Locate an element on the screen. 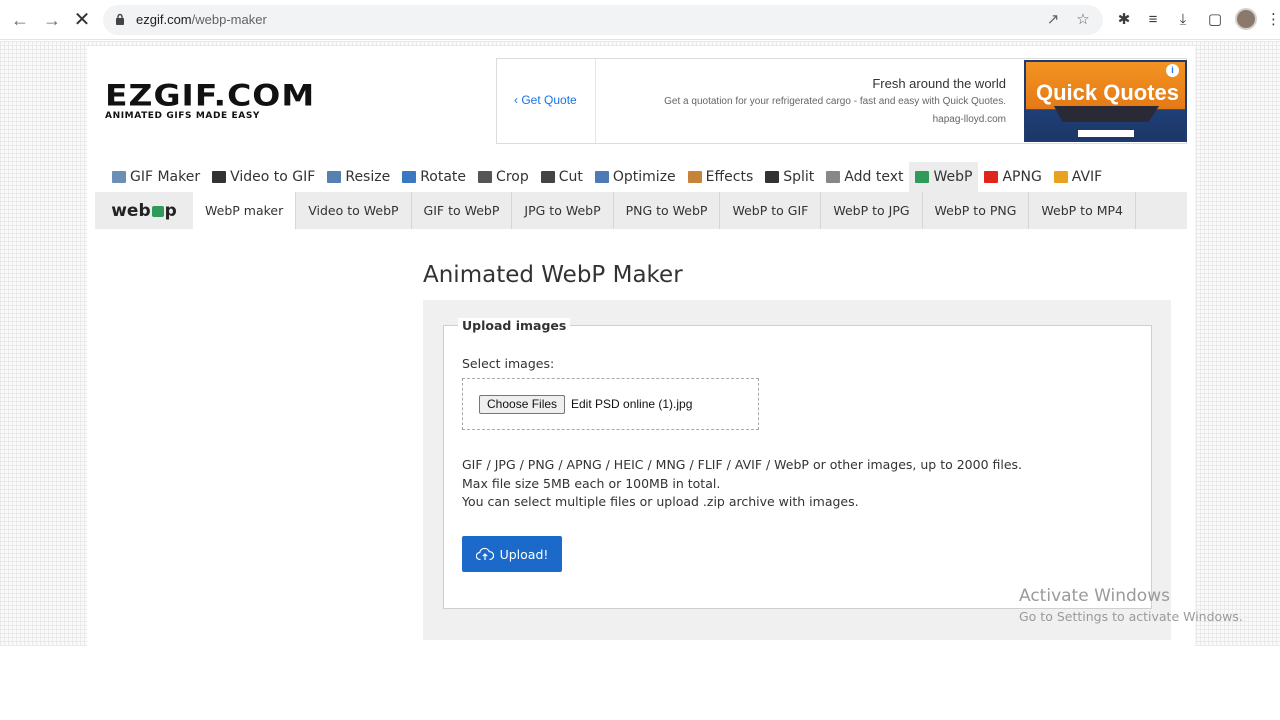 The image size is (1280, 720). ad-get-quote-link: ‹ Get Quote is located at coordinates (545, 100).